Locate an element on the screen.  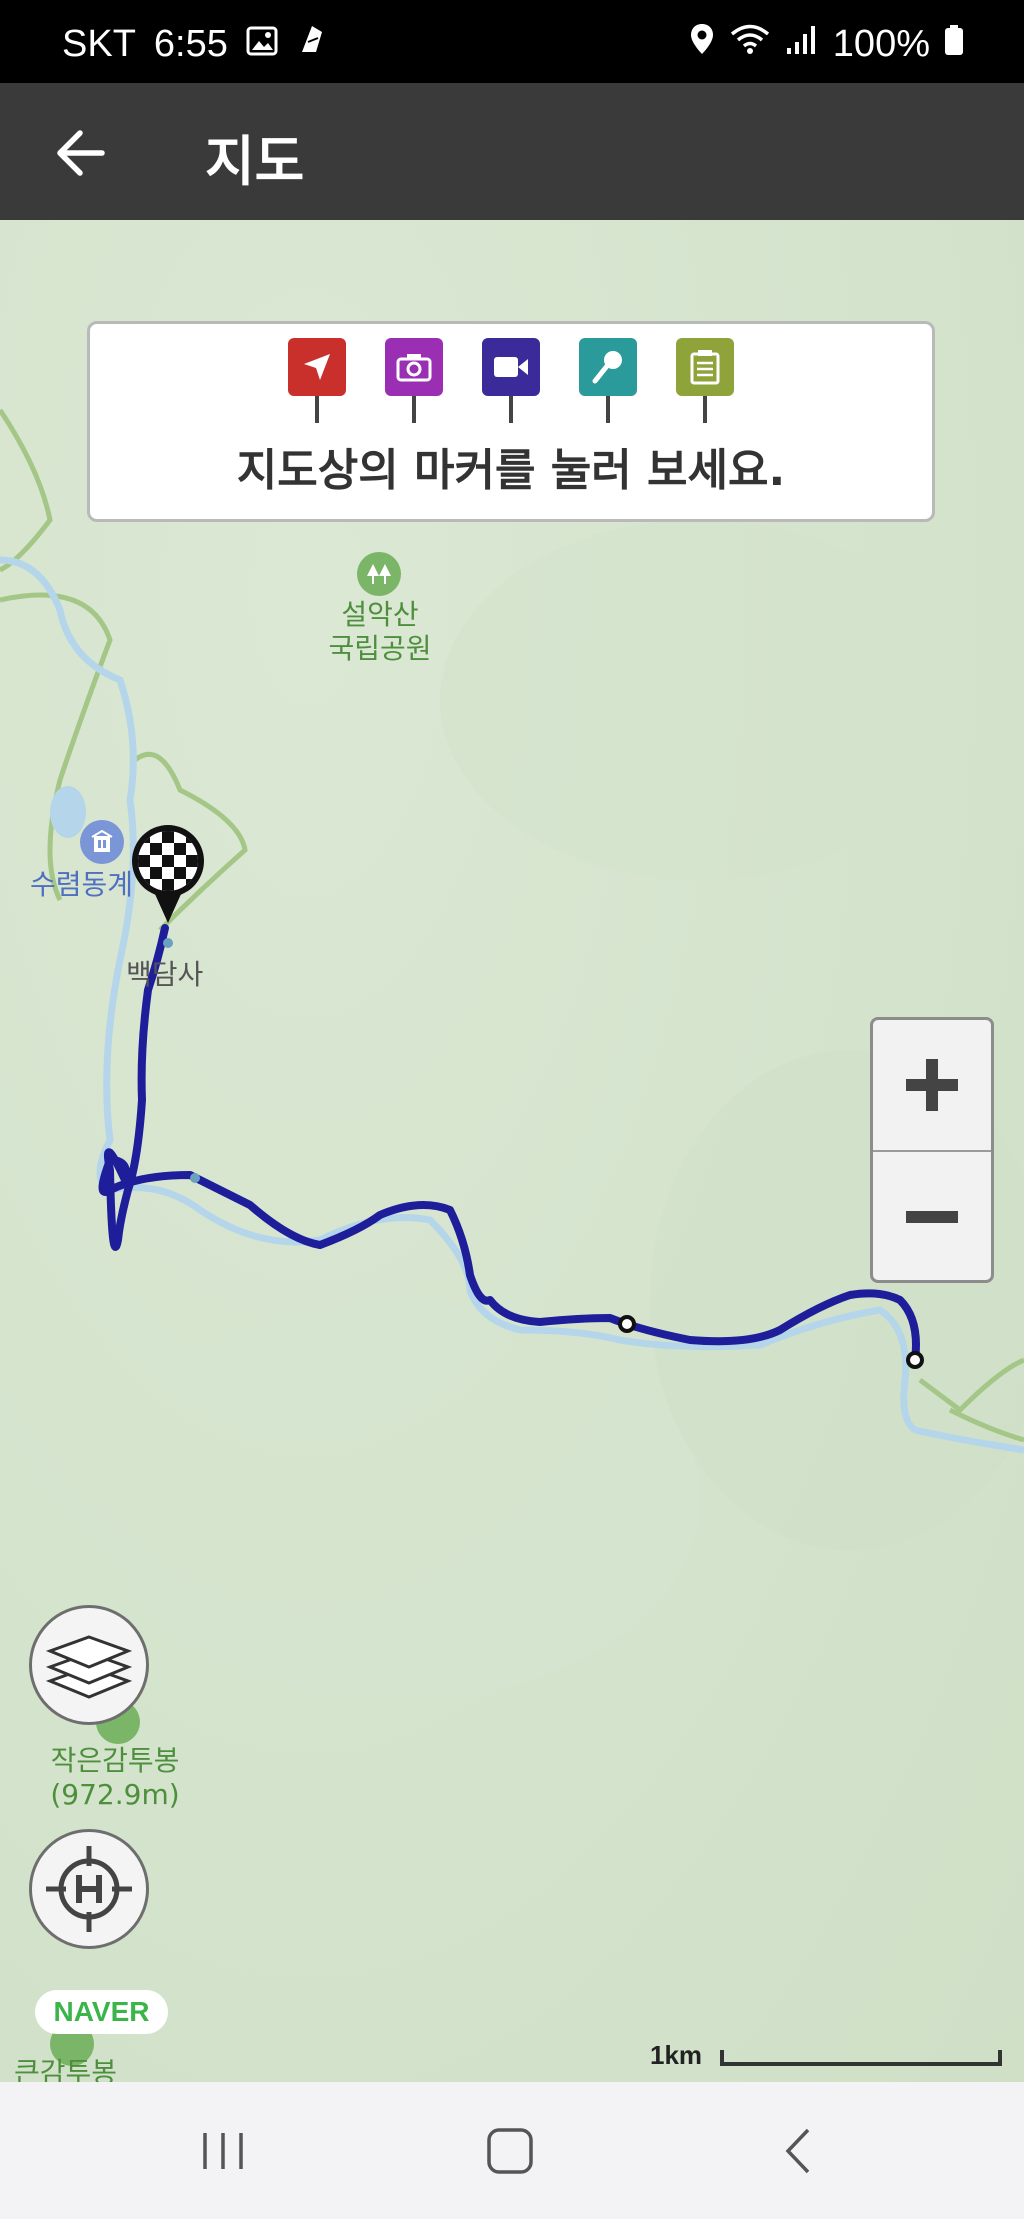
zoom-control is located at coordinates (932, 1150).